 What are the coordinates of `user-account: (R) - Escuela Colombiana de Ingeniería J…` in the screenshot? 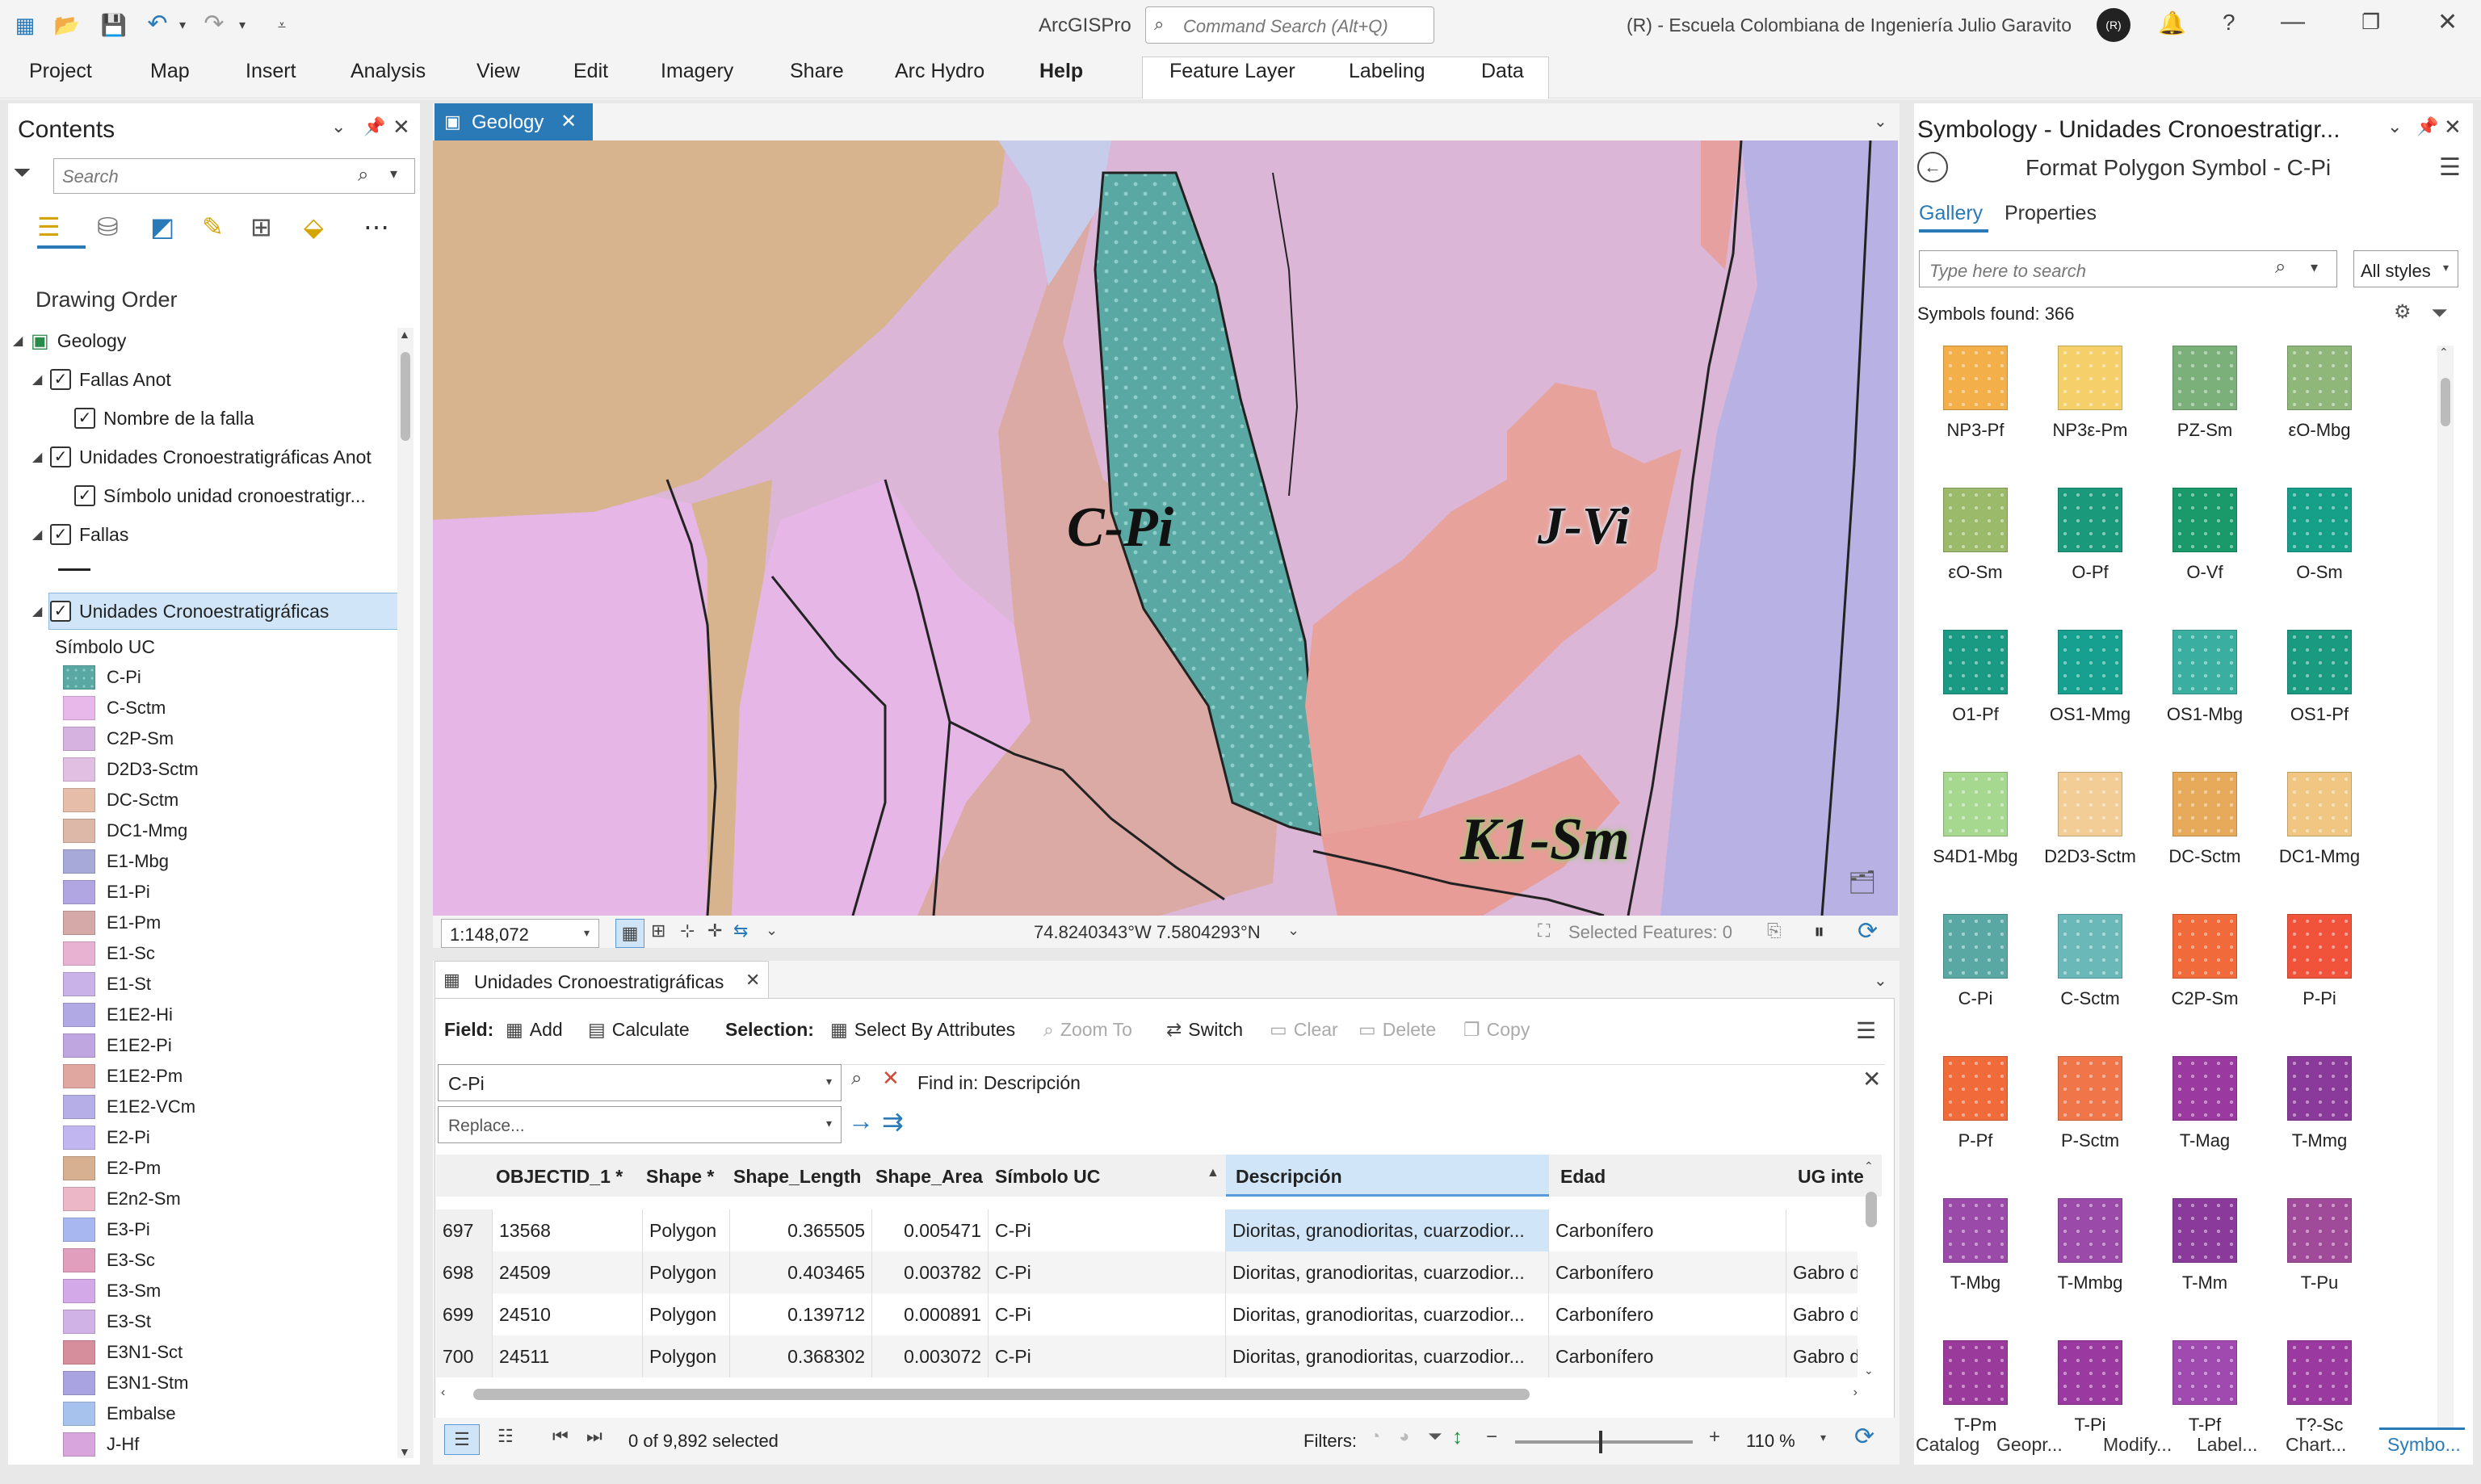 It's located at (1849, 25).